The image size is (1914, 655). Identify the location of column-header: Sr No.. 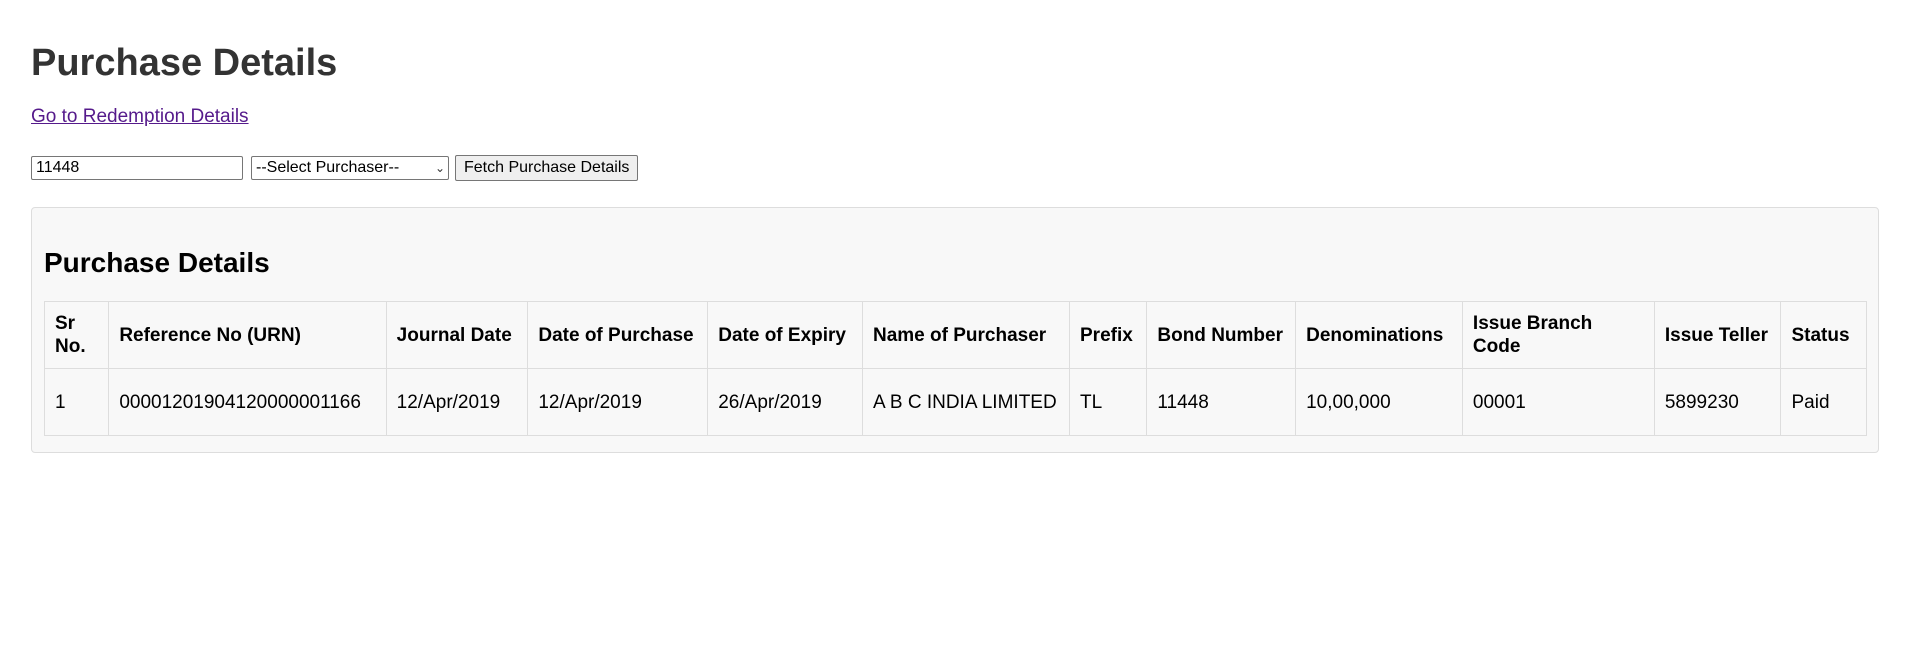
(76, 335).